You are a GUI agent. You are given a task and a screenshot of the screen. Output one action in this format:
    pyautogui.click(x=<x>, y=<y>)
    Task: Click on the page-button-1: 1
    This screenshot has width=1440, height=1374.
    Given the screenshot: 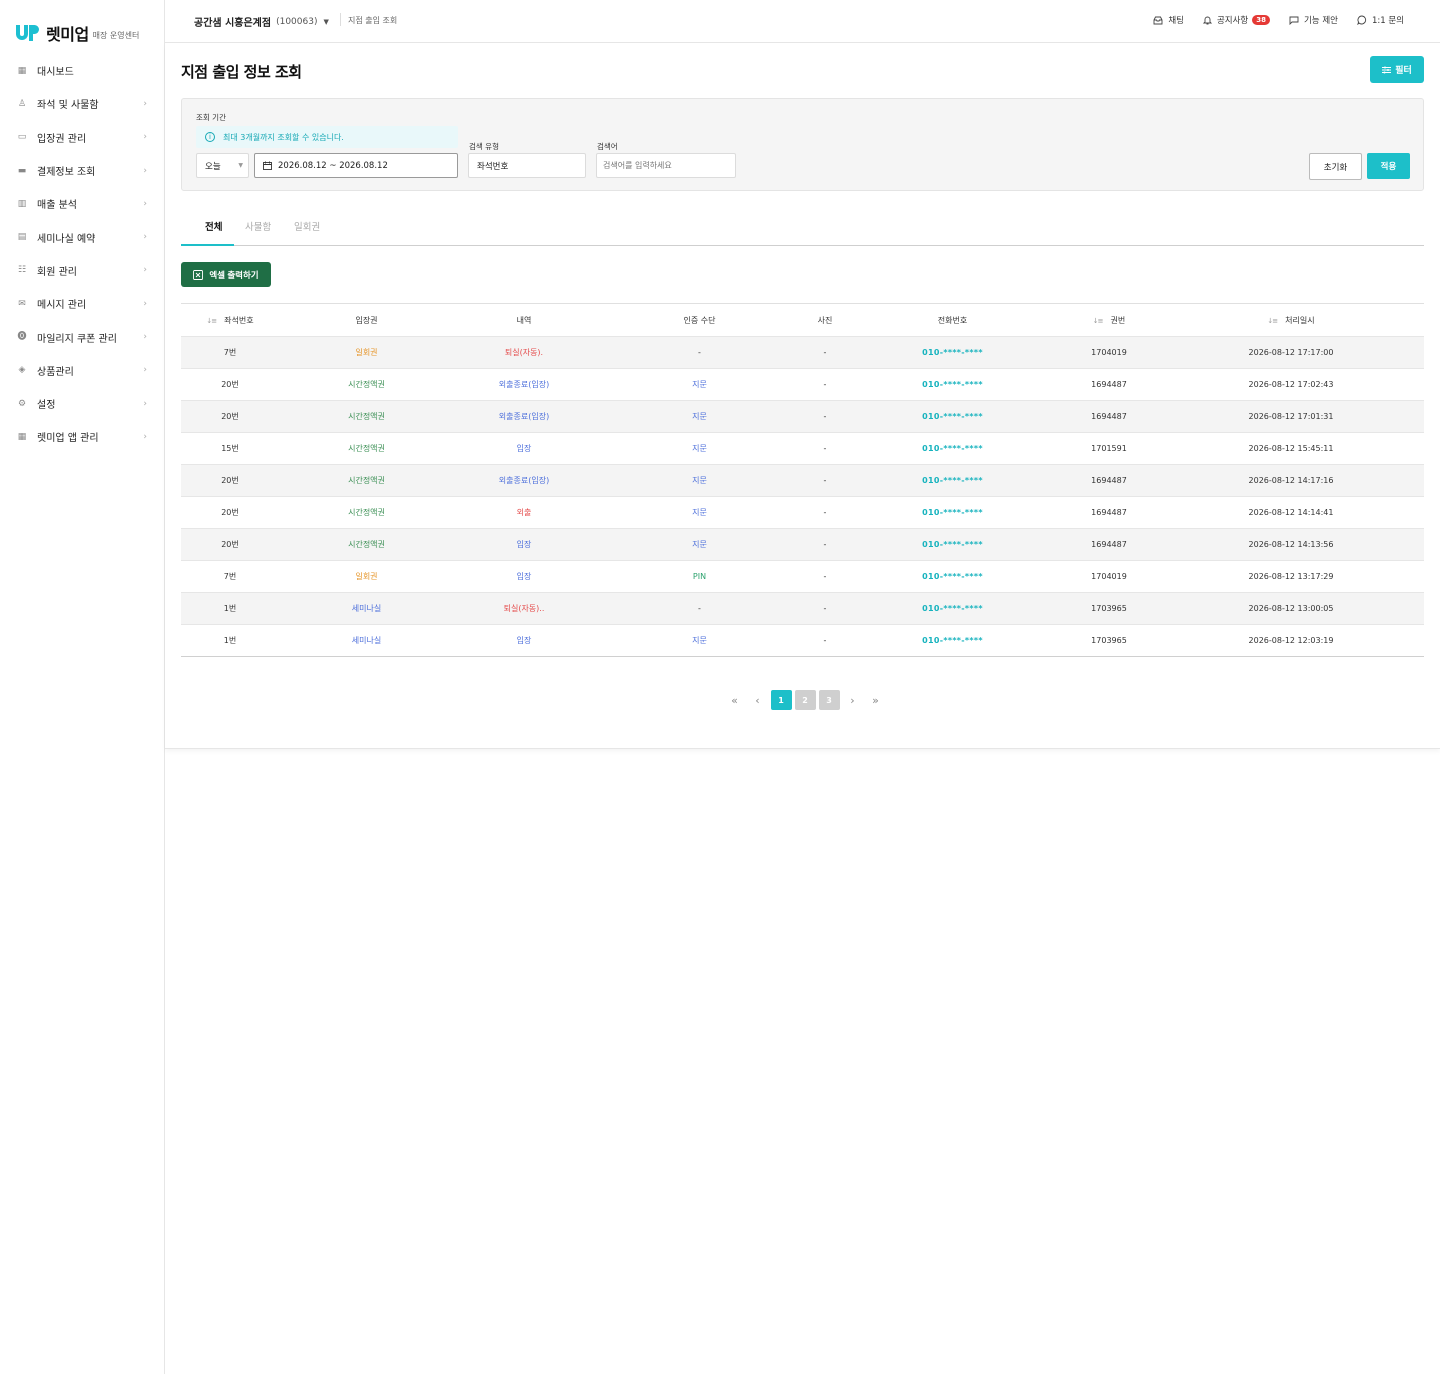 What is the action you would take?
    pyautogui.click(x=781, y=700)
    